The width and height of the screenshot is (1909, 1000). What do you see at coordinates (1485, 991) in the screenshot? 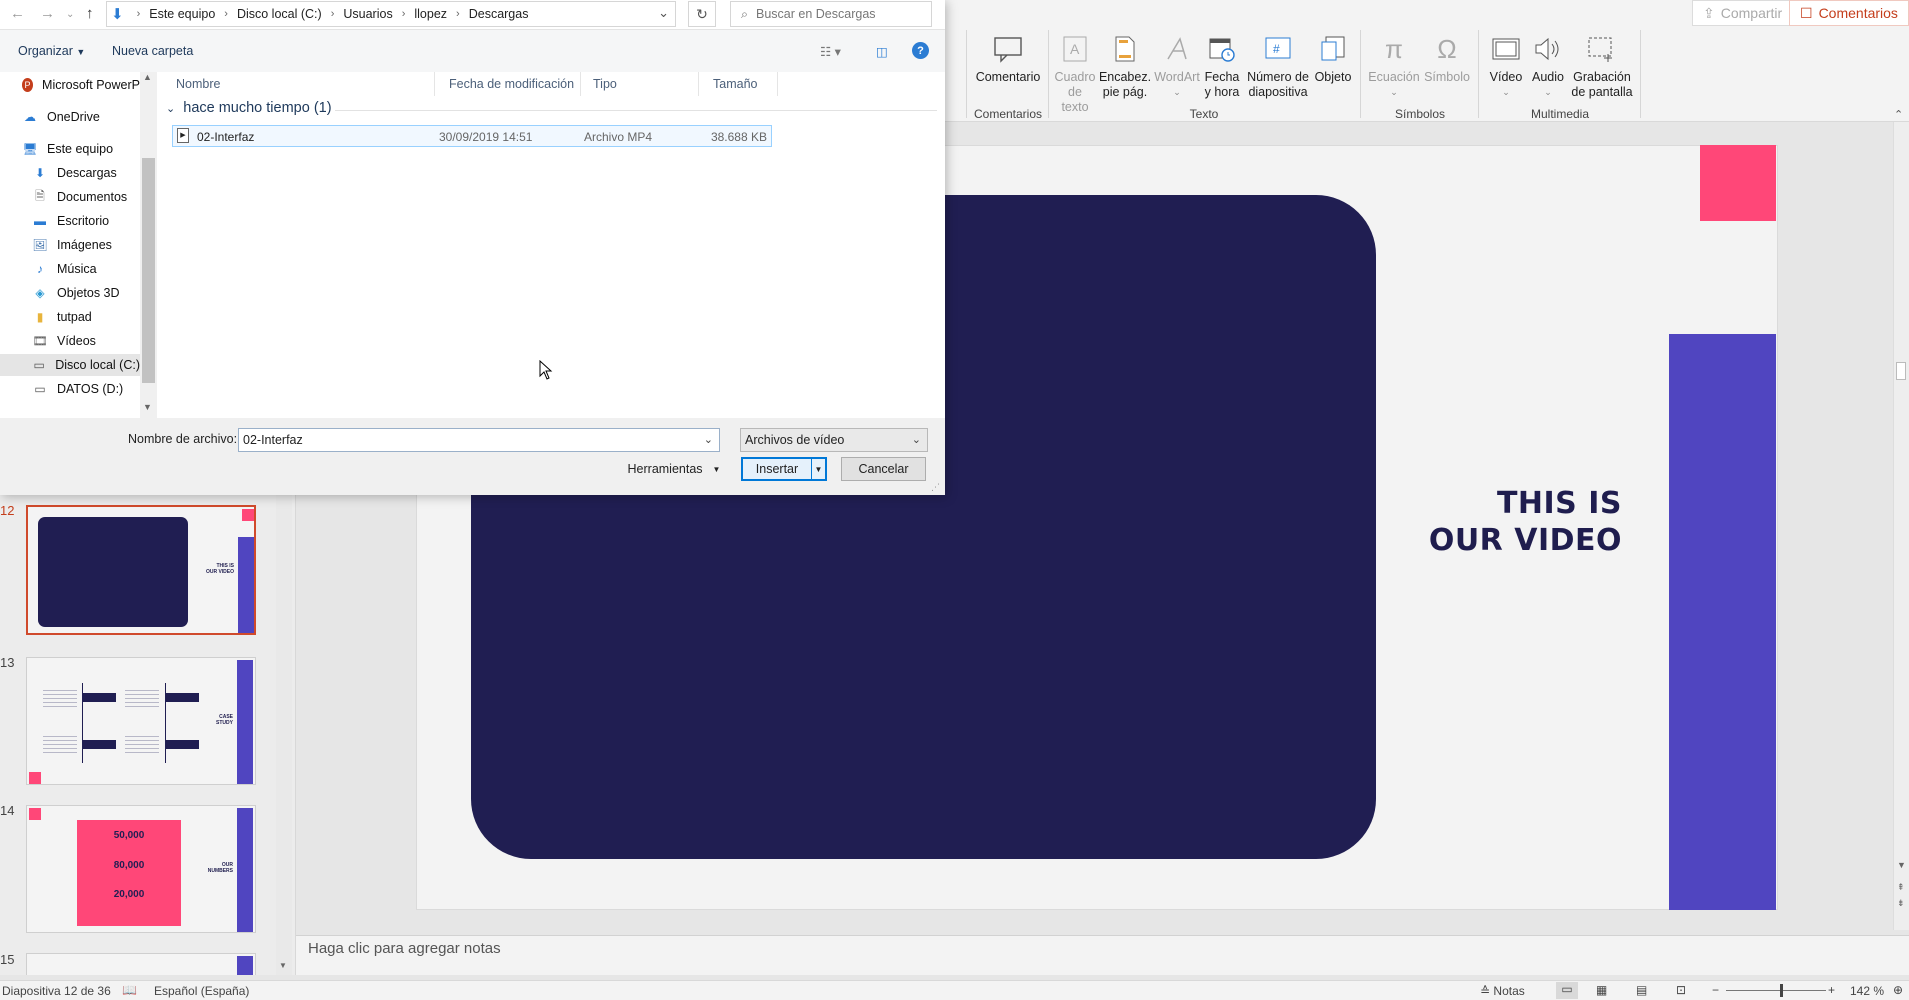
I see `notes-icon: ≙` at bounding box center [1485, 991].